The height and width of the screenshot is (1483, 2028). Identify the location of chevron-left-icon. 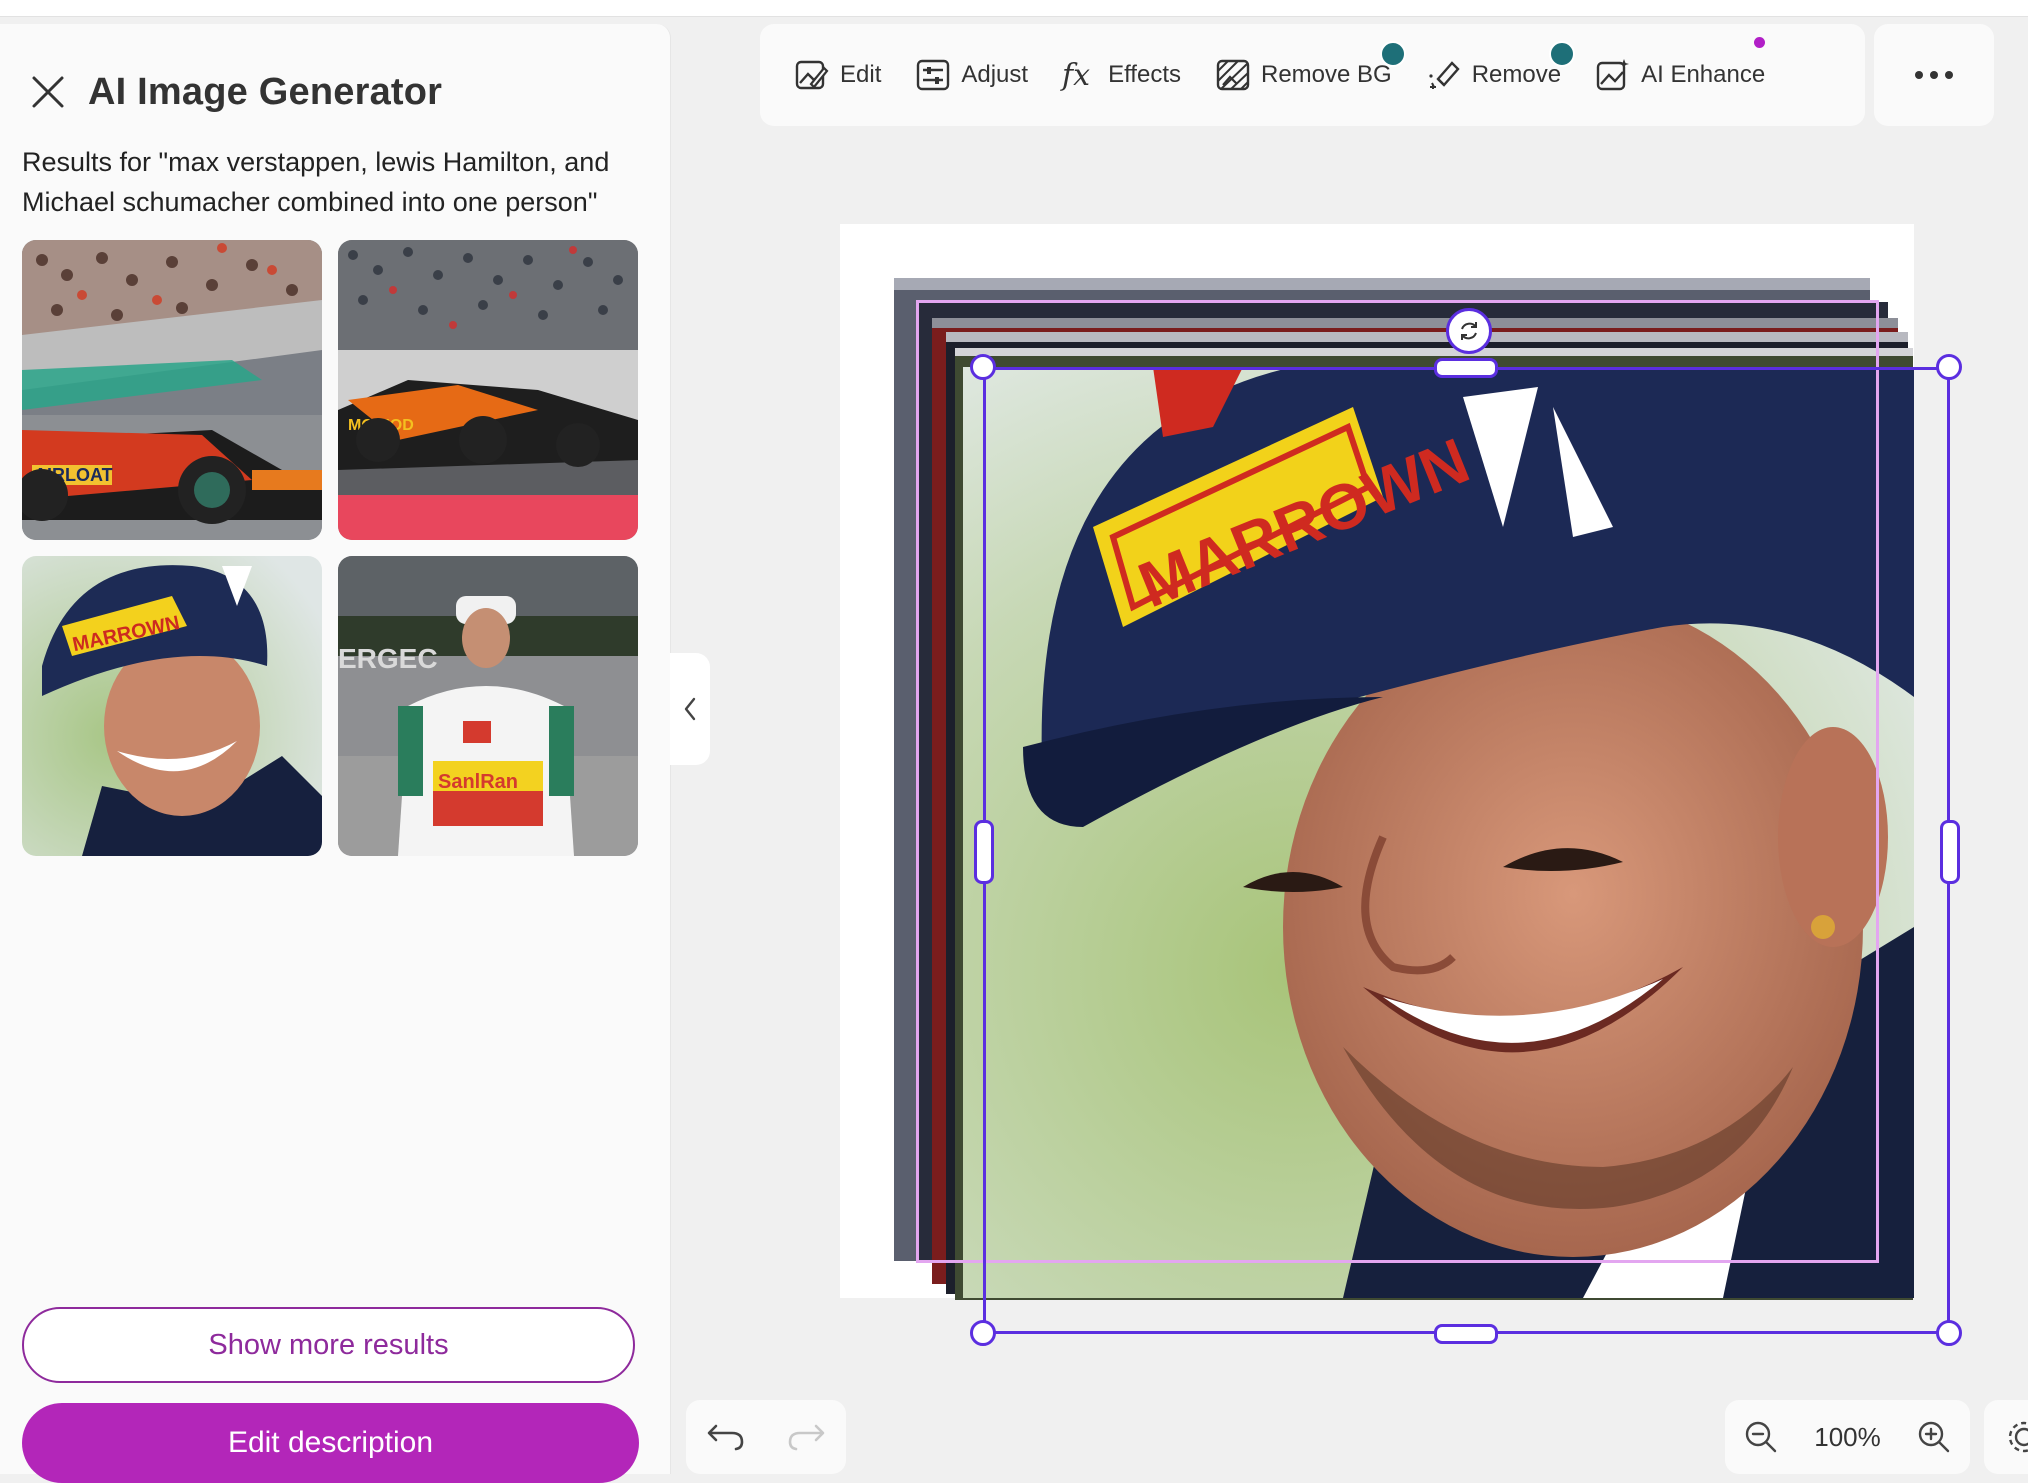
(690, 709).